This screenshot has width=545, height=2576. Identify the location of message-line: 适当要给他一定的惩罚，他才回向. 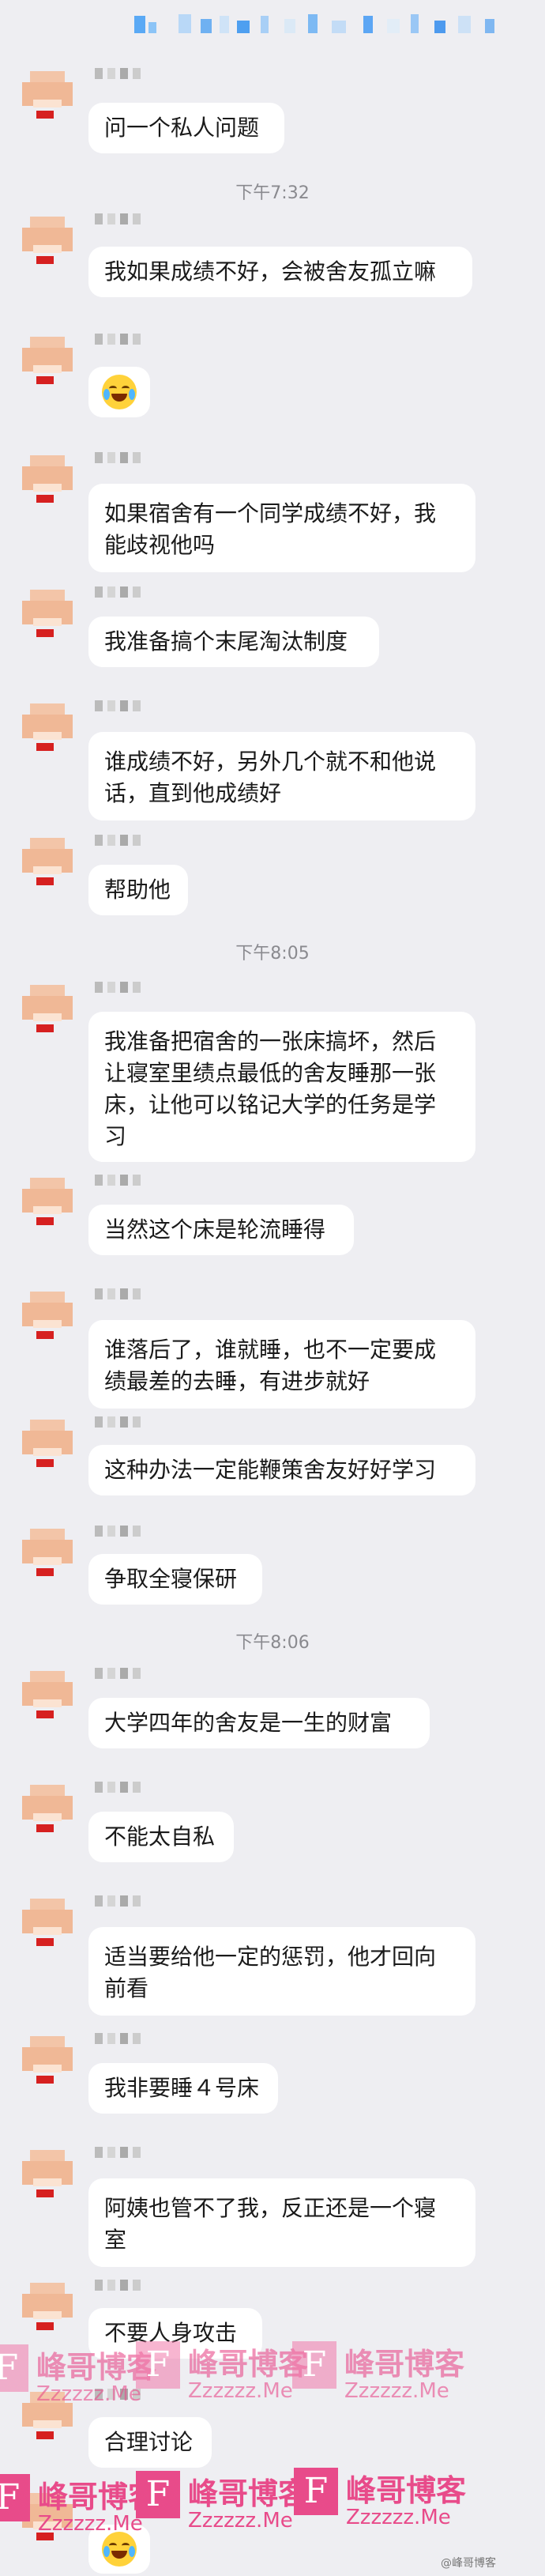
(270, 1957).